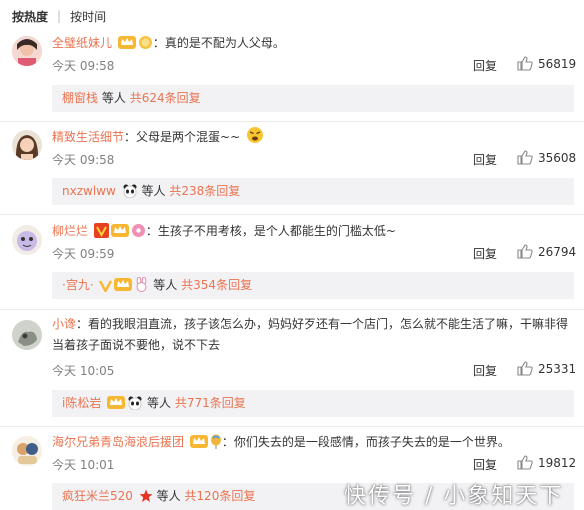 The image size is (584, 510). I want to click on sort-by-time-tab: 按时间, so click(88, 16).